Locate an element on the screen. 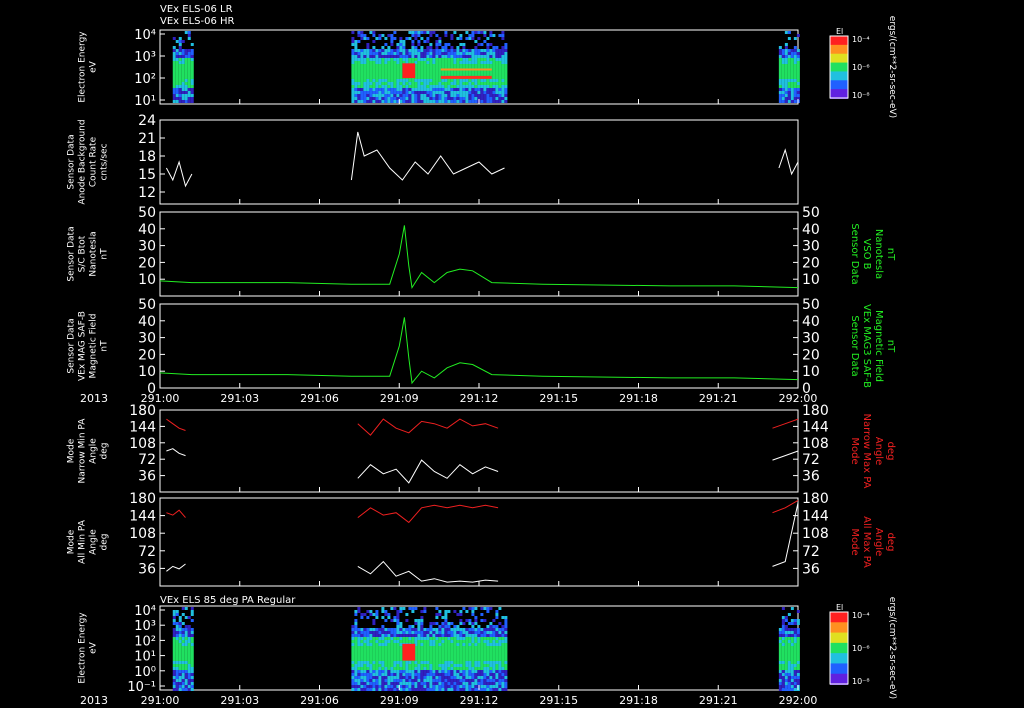 This screenshot has width=1024, height=708. x-tick-label: 291:12 is located at coordinates (479, 398).